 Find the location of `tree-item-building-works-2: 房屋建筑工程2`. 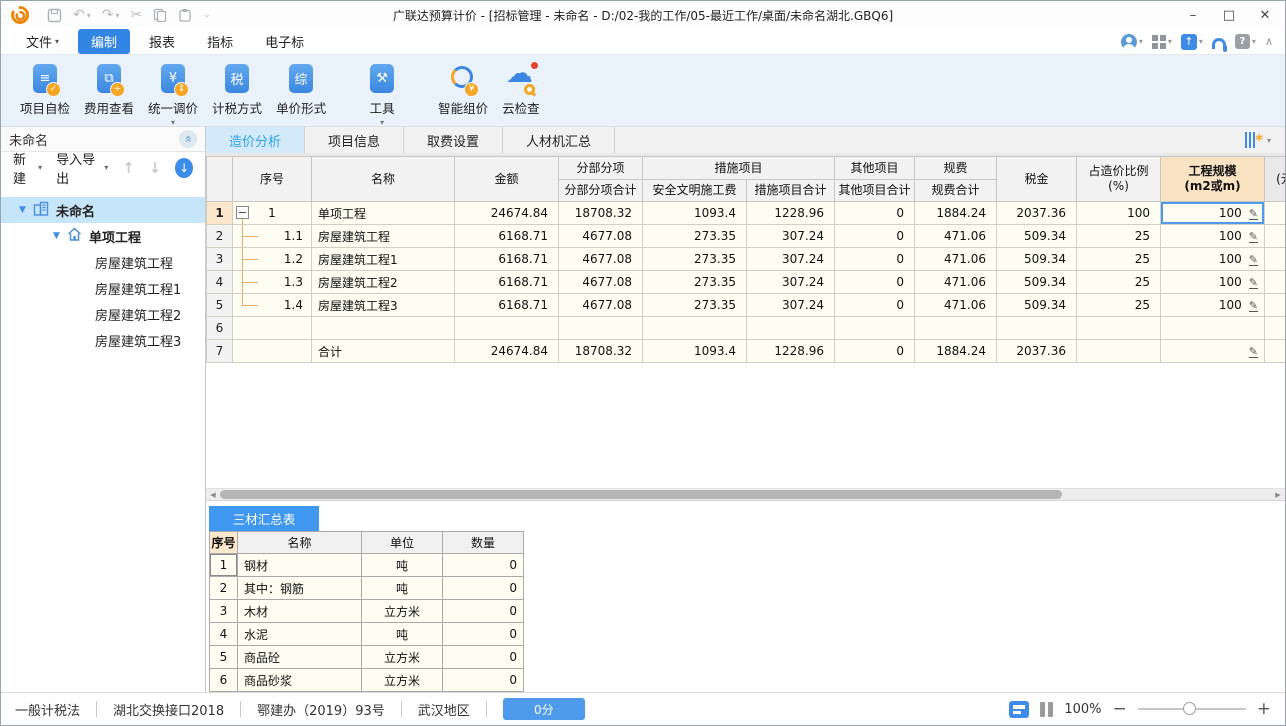

tree-item-building-works-2: 房屋建筑工程2 is located at coordinates (103, 314).